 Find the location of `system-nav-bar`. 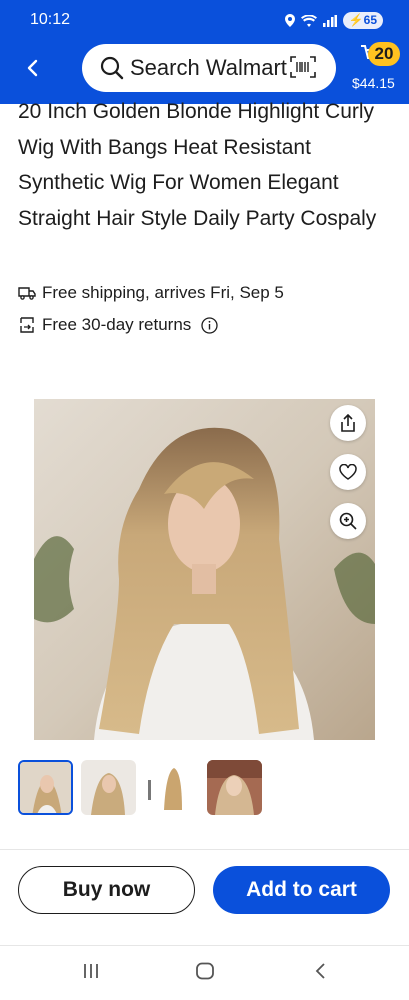

system-nav-bar is located at coordinates (204, 973).